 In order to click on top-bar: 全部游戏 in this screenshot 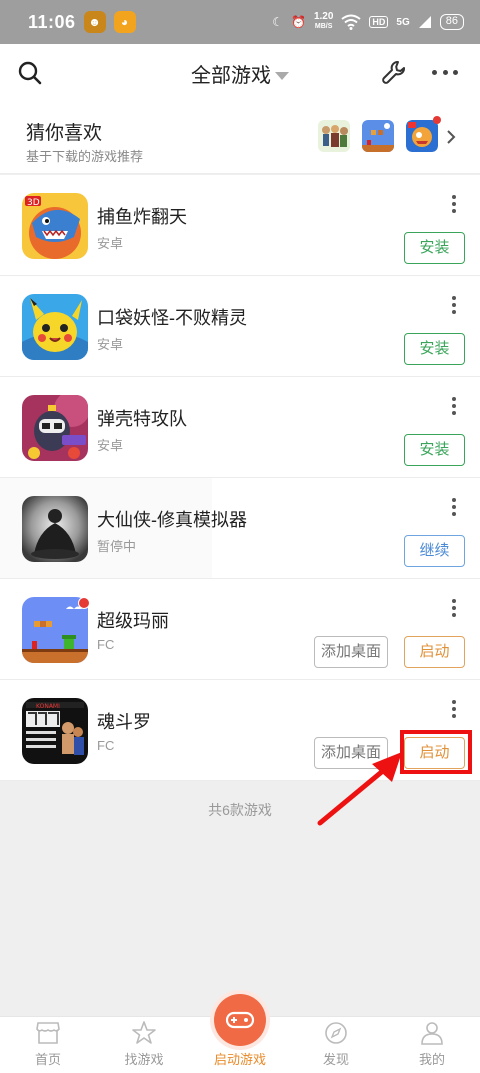, I will do `click(240, 73)`.